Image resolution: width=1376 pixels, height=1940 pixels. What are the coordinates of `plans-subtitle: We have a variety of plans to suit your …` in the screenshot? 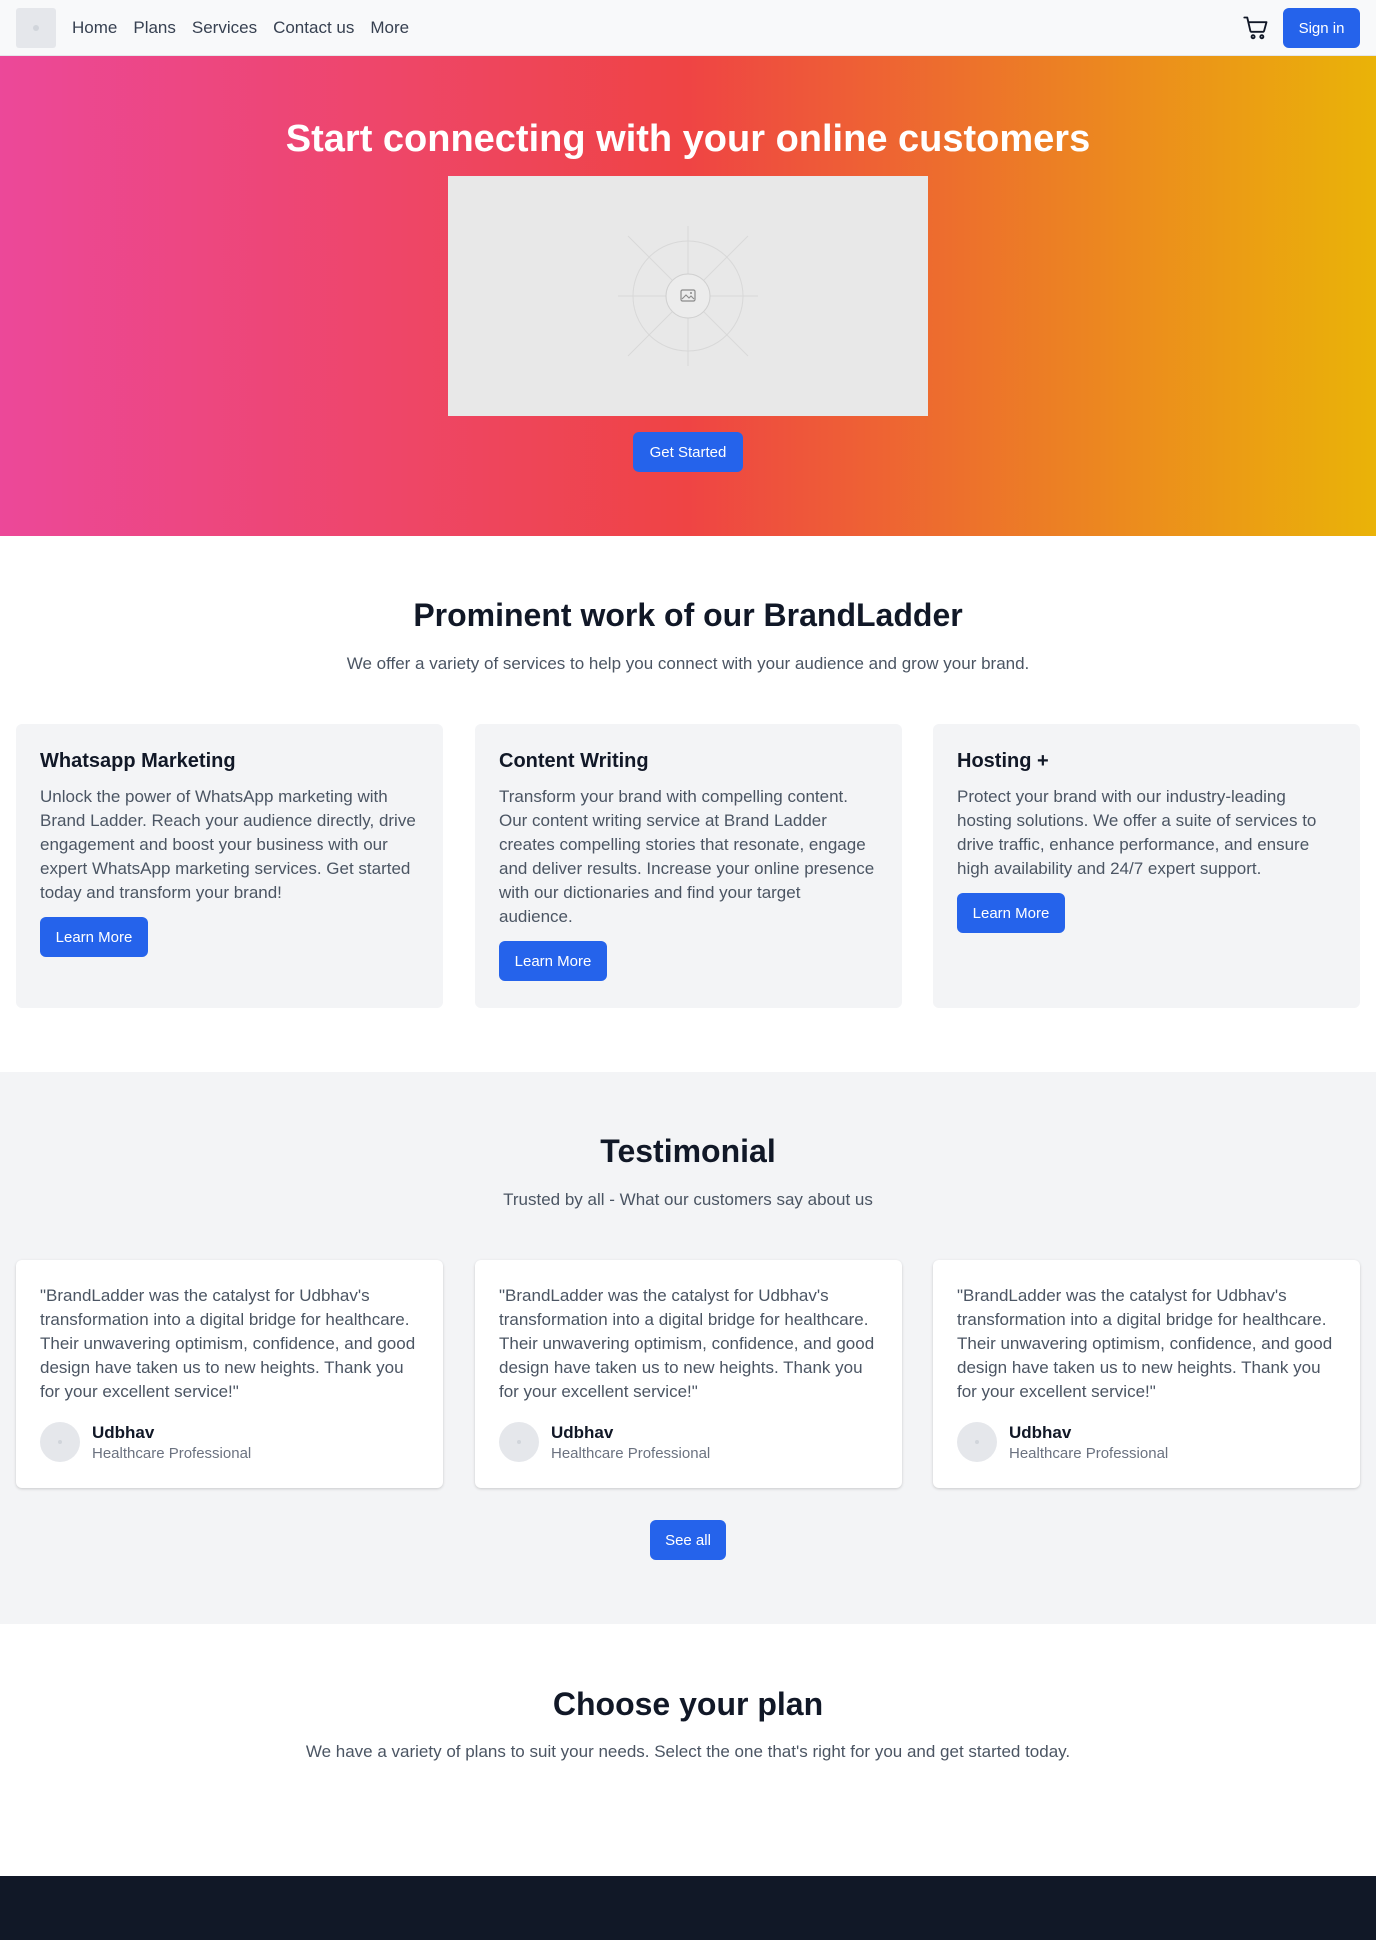 It's located at (688, 1751).